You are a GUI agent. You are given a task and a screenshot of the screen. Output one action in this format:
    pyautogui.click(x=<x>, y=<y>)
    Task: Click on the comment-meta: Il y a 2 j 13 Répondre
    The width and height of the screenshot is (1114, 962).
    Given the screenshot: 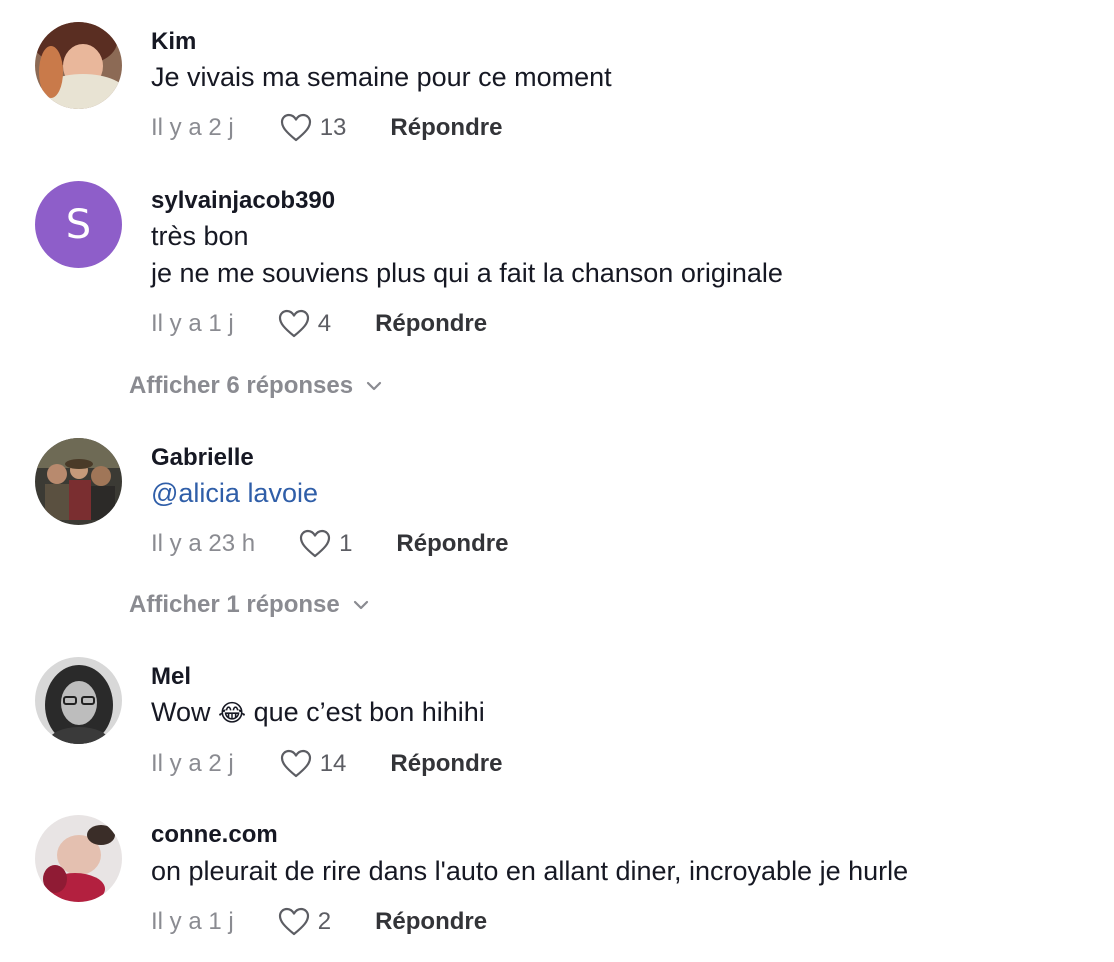 What is the action you would take?
    pyautogui.click(x=326, y=128)
    